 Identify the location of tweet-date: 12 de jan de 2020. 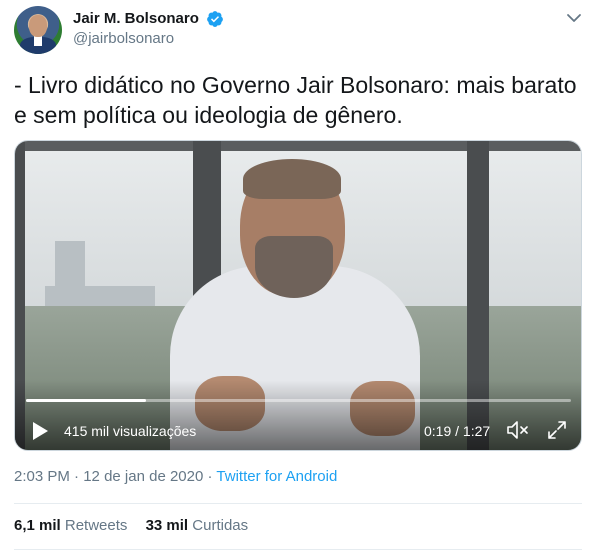
(143, 476).